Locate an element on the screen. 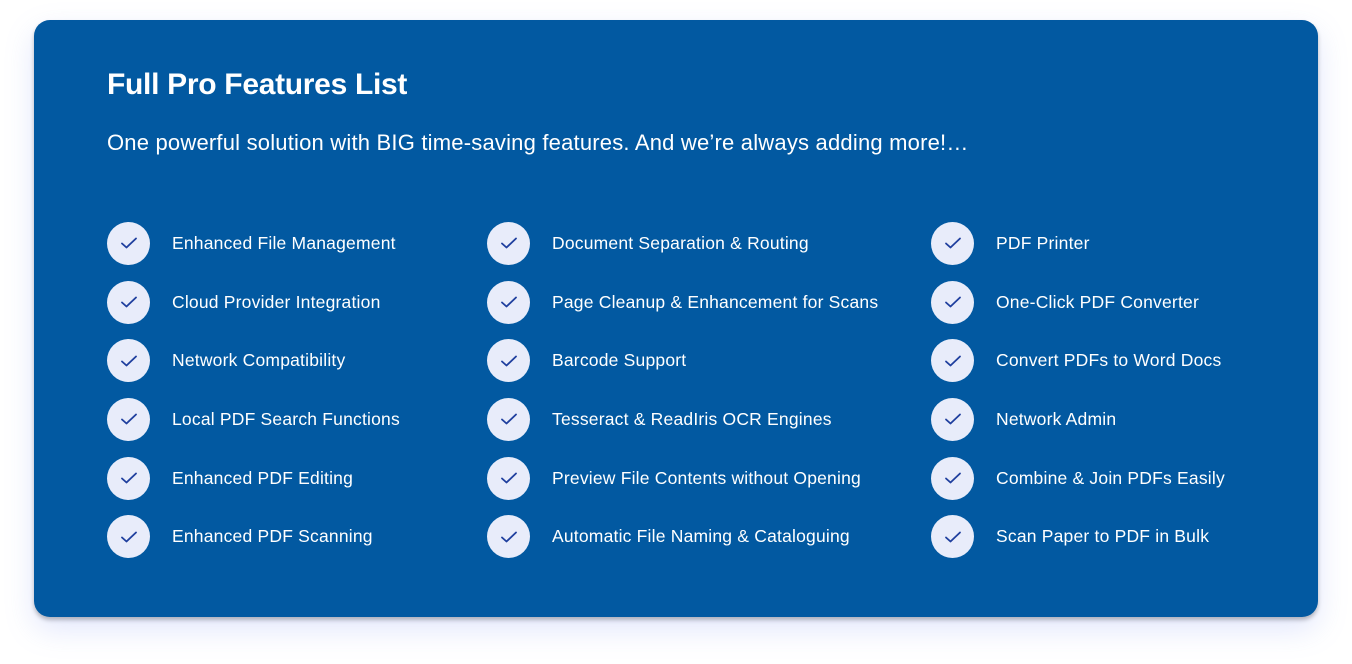 The image size is (1352, 664). feature-item: Tesseract & ReadIris OCR Engines is located at coordinates (682, 419).